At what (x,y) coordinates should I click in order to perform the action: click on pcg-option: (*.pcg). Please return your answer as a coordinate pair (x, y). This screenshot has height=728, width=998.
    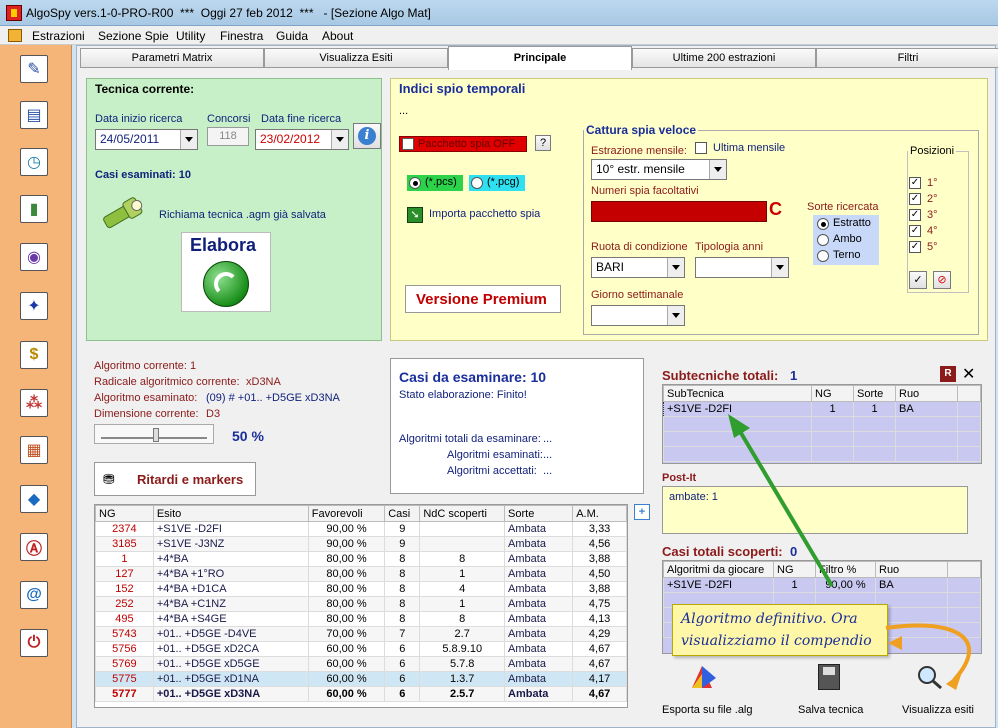
    Looking at the image, I should click on (497, 183).